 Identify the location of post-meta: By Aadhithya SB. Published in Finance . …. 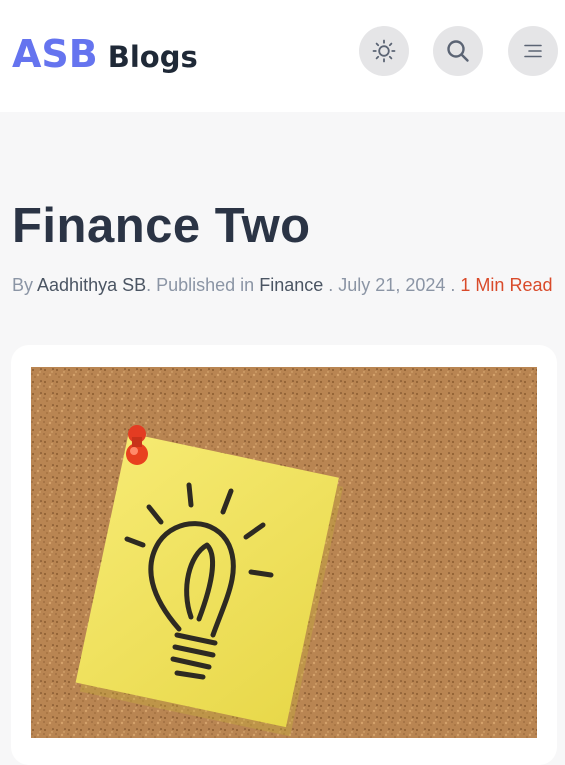
(282, 285).